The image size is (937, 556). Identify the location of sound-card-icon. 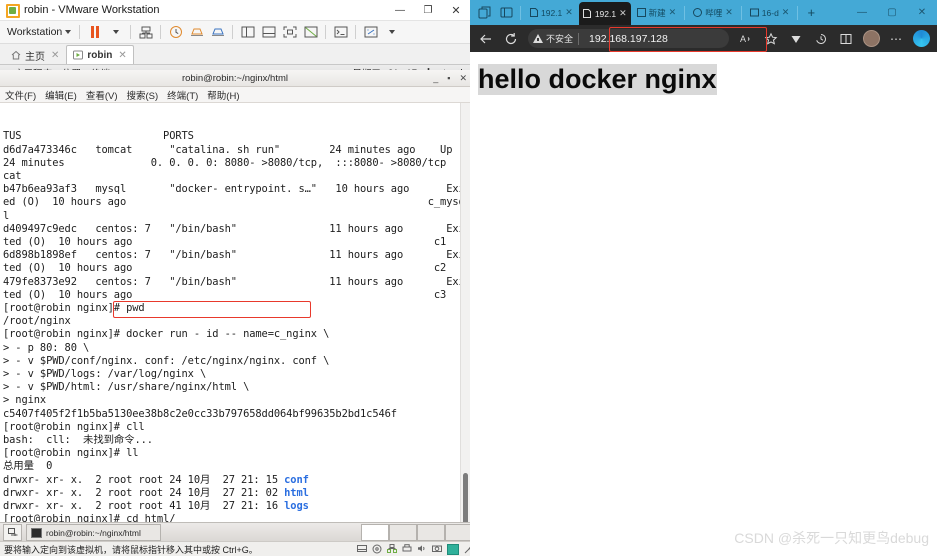
(422, 549).